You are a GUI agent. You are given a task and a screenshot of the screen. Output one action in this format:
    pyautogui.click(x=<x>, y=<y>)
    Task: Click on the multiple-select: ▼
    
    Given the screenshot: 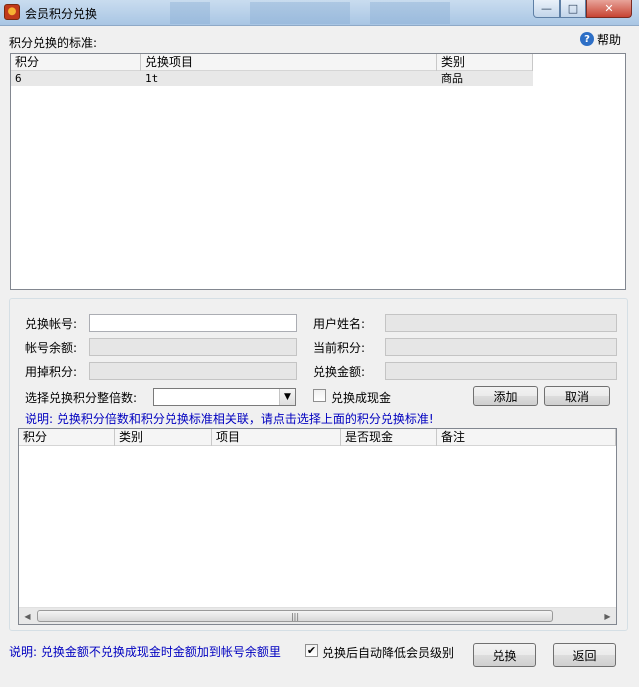 What is the action you would take?
    pyautogui.click(x=224, y=397)
    